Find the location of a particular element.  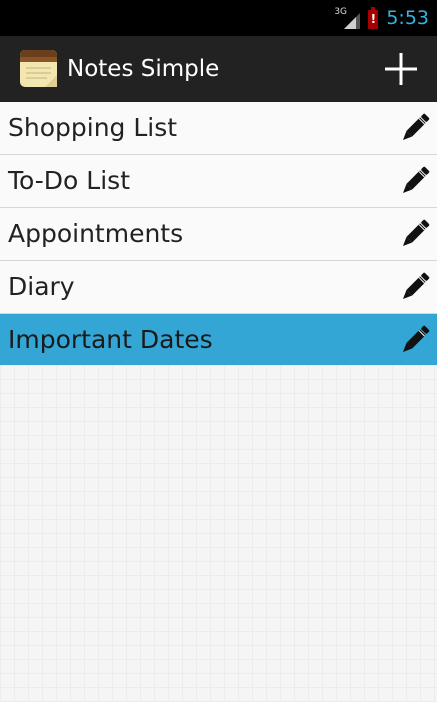

battery-alert-icon: ! is located at coordinates (373, 18).